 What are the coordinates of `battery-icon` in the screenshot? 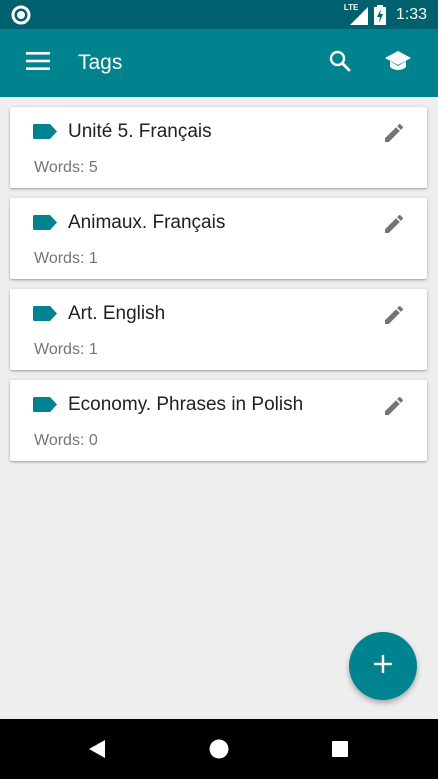 It's located at (379, 14).